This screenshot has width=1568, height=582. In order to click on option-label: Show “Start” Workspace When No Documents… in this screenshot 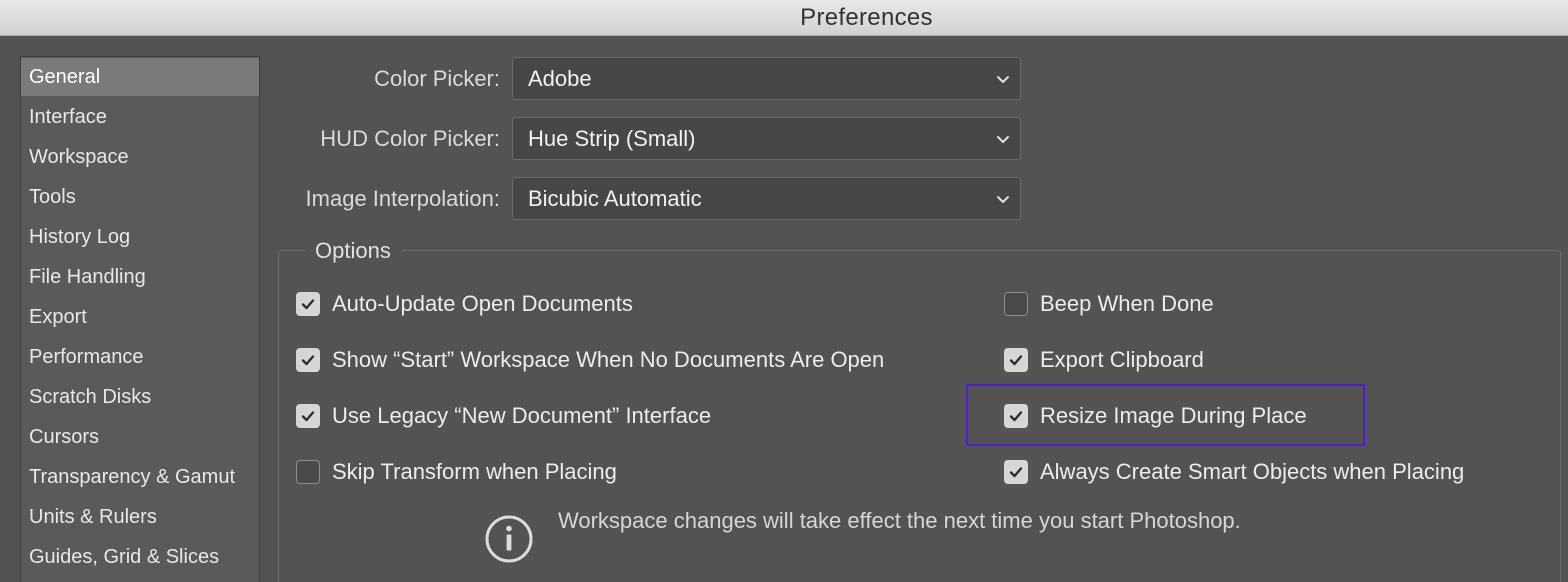, I will do `click(608, 359)`.